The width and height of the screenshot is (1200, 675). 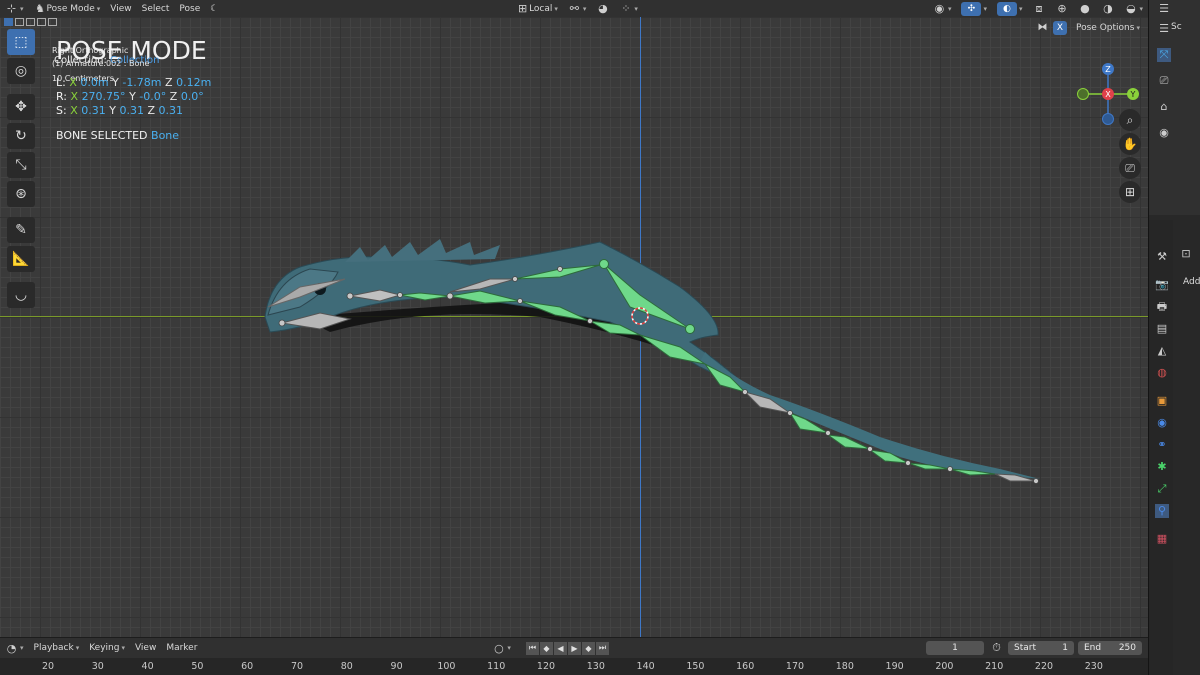 I want to click on add-label: Add, so click(x=1191, y=282).